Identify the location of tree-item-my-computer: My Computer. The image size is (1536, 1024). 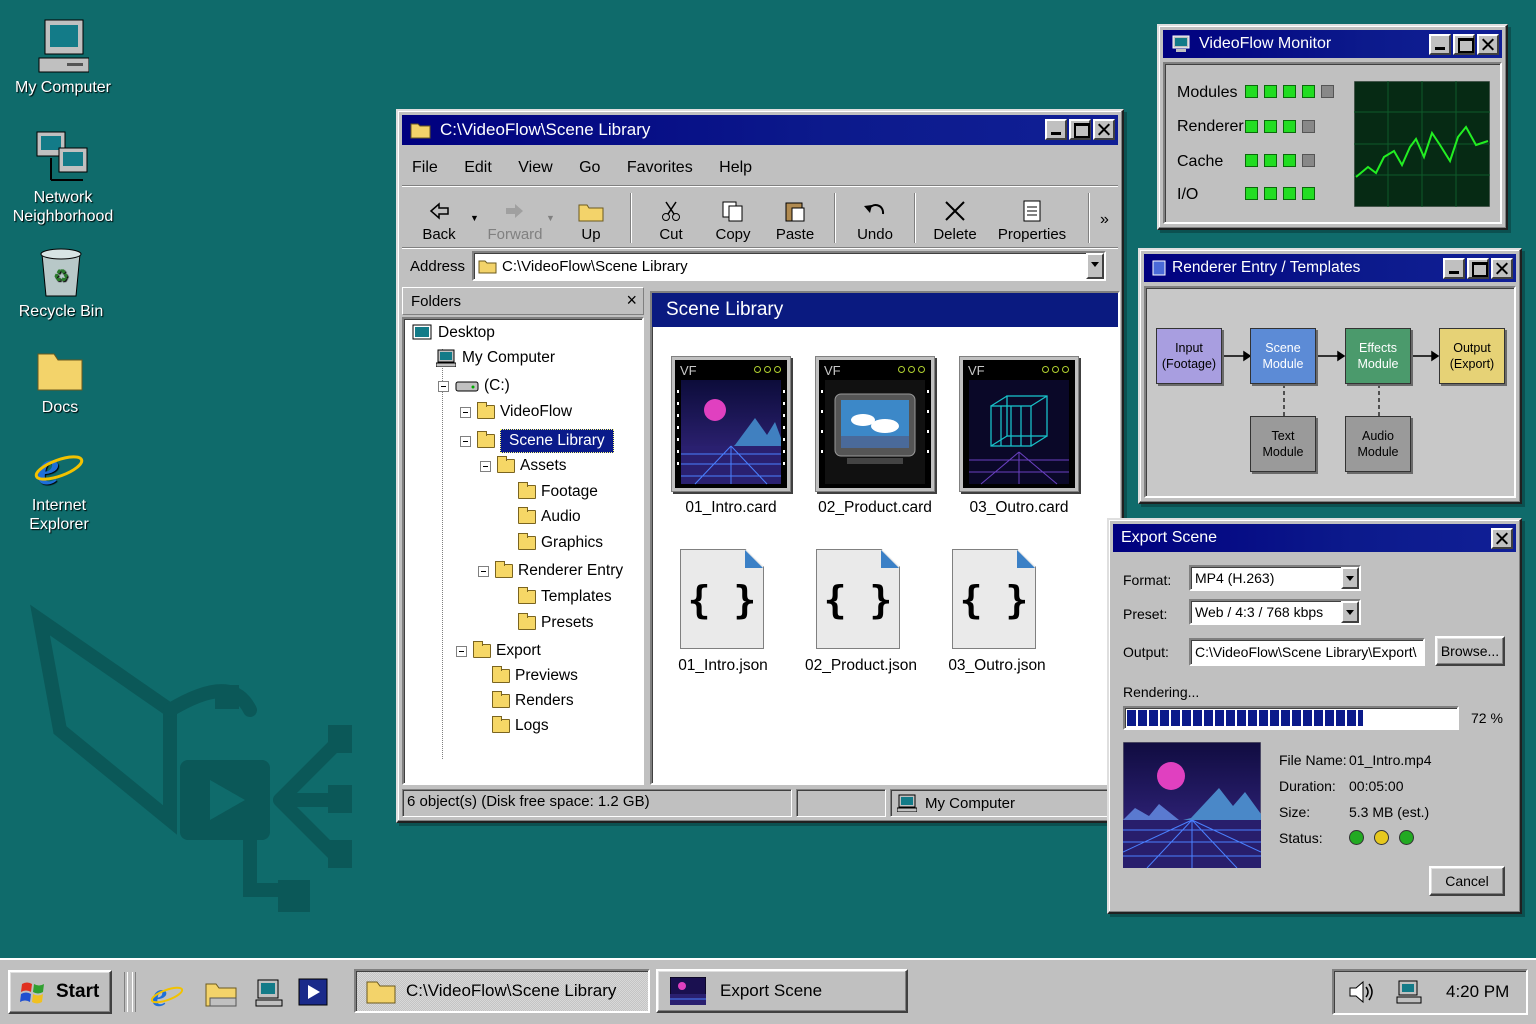
(495, 358).